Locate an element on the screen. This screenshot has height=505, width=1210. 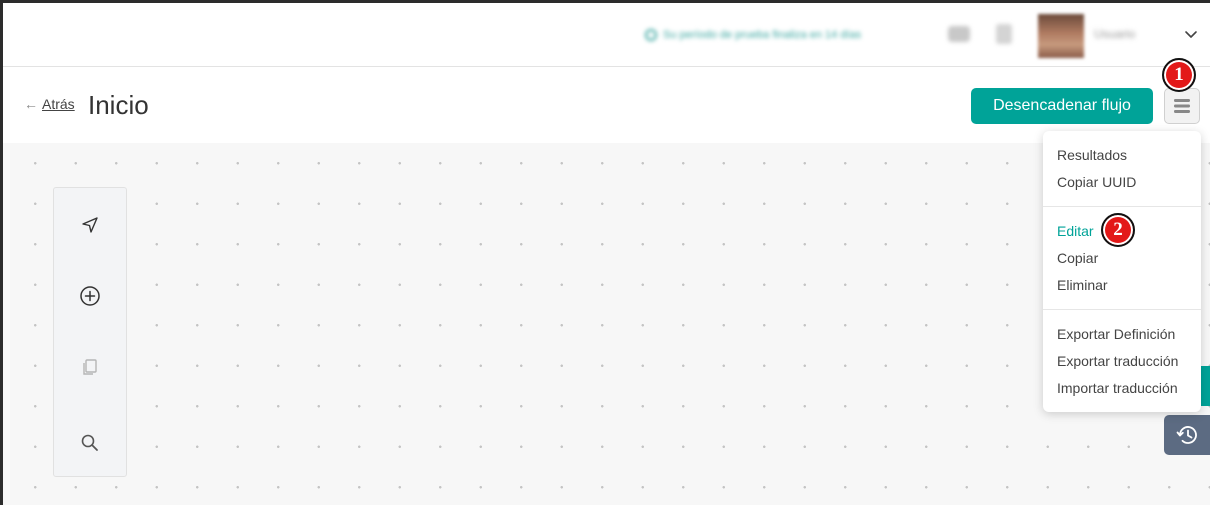
chevron-down-icon is located at coordinates (1191, 34).